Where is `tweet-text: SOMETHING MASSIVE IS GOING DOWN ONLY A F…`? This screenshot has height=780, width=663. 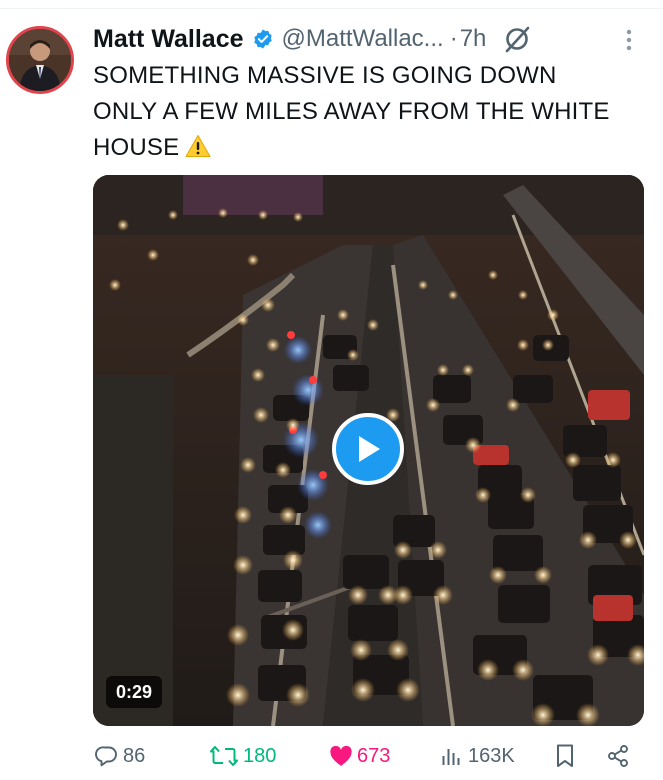 tweet-text: SOMETHING MASSIVE IS GOING DOWN ONLY A F… is located at coordinates (373, 112).